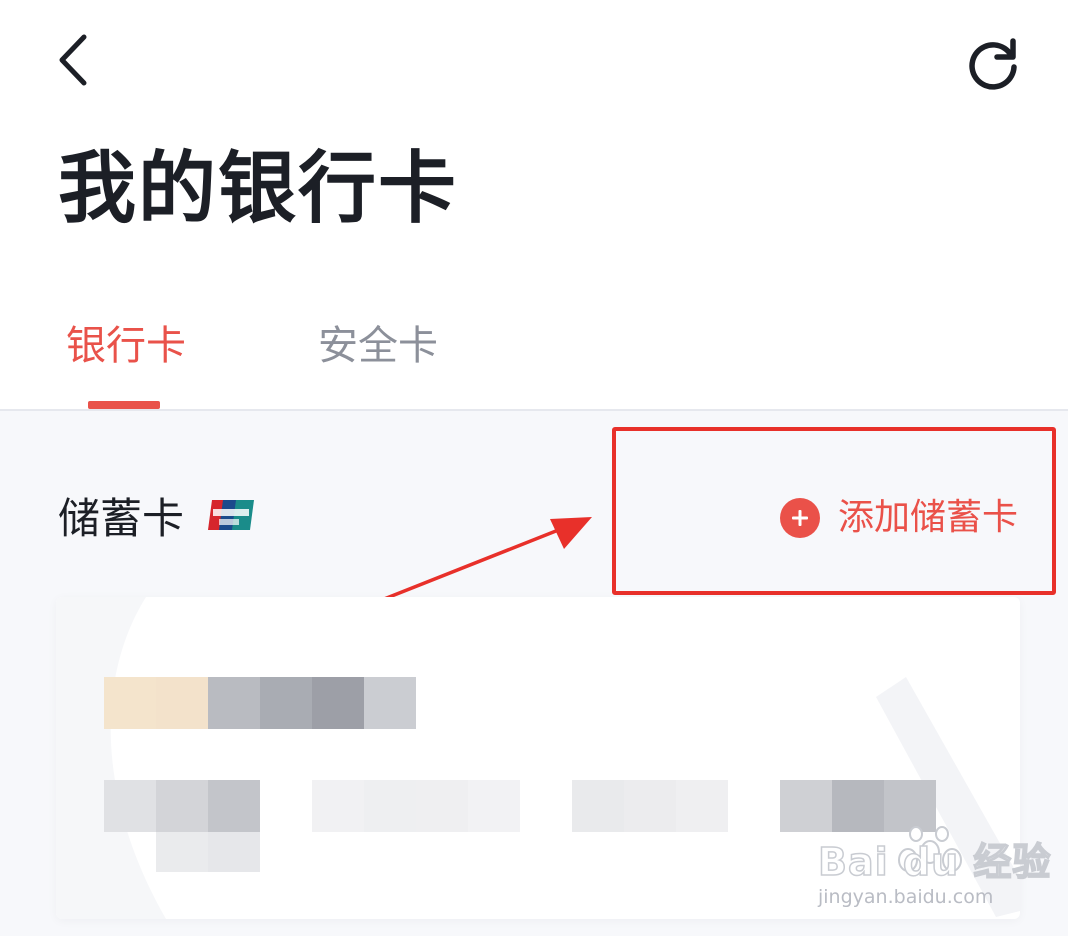  Describe the element at coordinates (121, 518) in the screenshot. I see `debit-section-title: 储蓄卡` at that location.